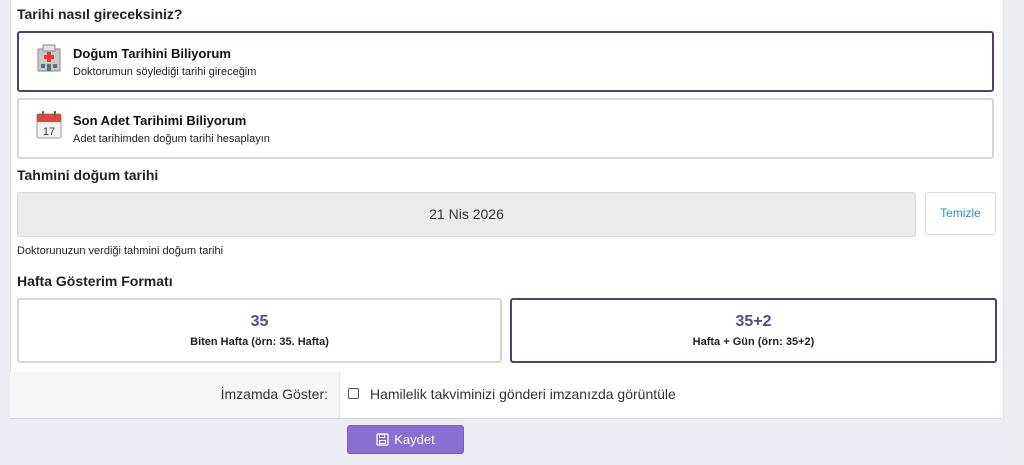 The width and height of the screenshot is (1024, 465). What do you see at coordinates (100, 14) in the screenshot?
I see `date-entry-question: Tarihi nasıl gireceksiniz?` at bounding box center [100, 14].